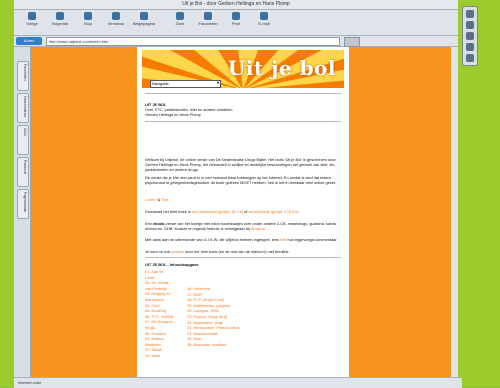  Describe the element at coordinates (177, 251) in the screenshot. I see `order-link: posters` at that location.